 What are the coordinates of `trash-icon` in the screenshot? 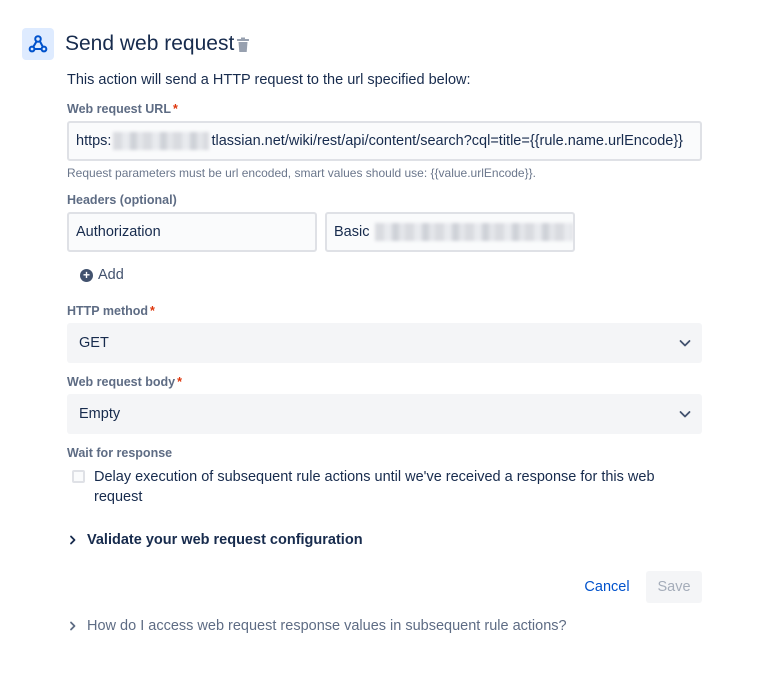 It's located at (243, 45).